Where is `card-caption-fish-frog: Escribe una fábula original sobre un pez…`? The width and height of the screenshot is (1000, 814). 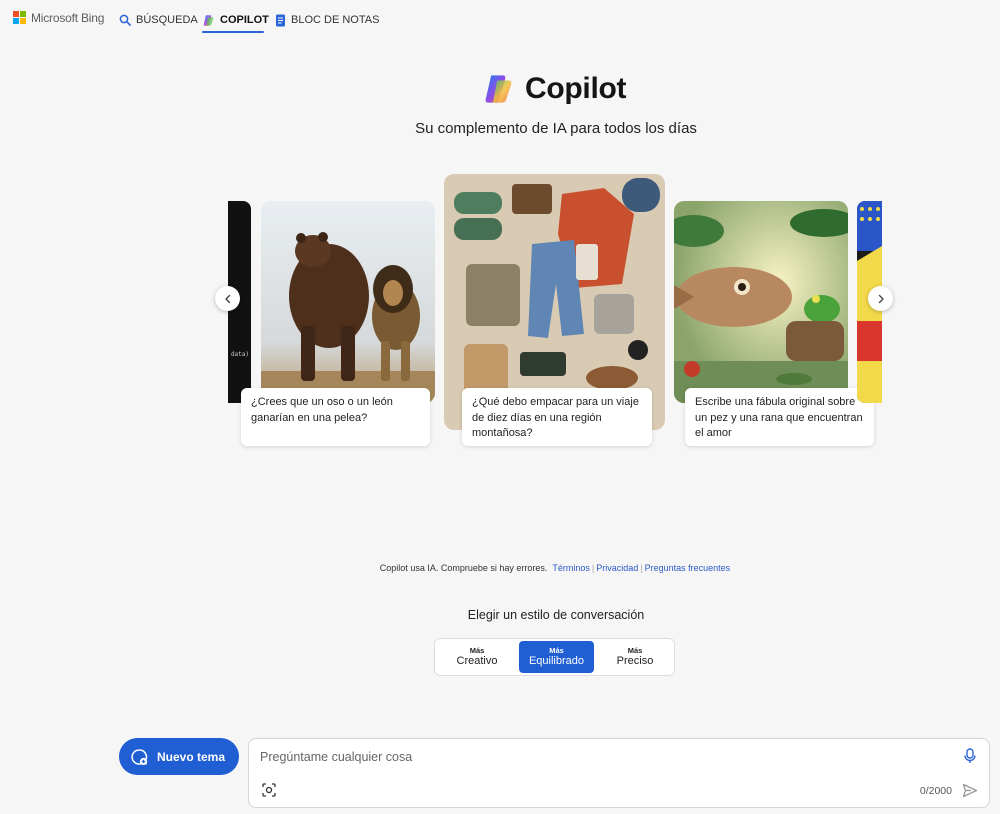 card-caption-fish-frog: Escribe una fábula original sobre un pez… is located at coordinates (779, 417).